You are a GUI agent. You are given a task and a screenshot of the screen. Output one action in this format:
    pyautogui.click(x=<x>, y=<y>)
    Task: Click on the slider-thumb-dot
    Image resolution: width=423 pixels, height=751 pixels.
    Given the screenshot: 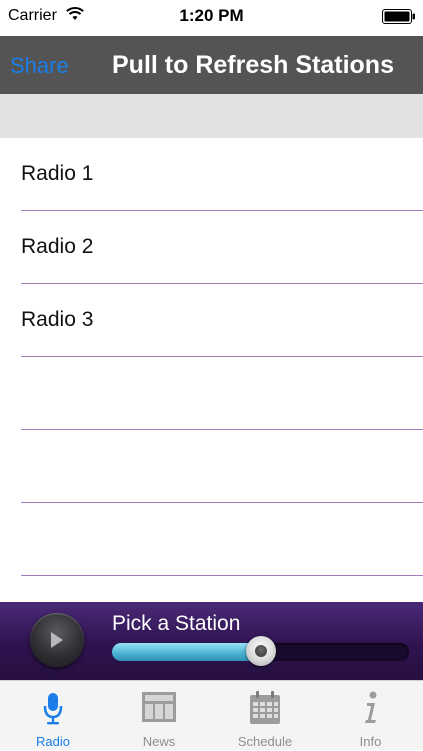 What is the action you would take?
    pyautogui.click(x=261, y=651)
    